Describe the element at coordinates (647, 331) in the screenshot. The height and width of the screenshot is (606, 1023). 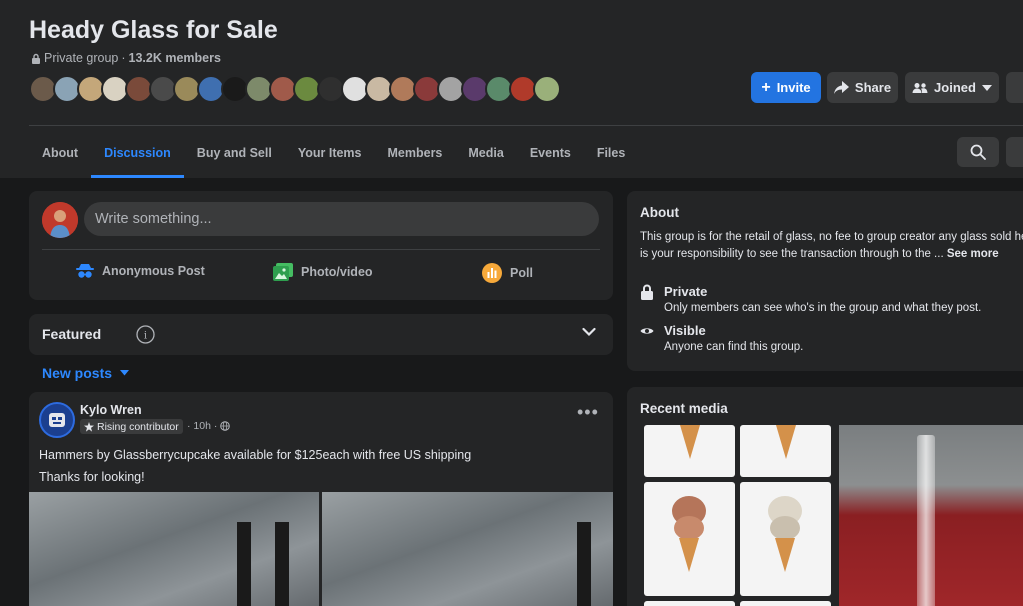
I see `eye-icon` at that location.